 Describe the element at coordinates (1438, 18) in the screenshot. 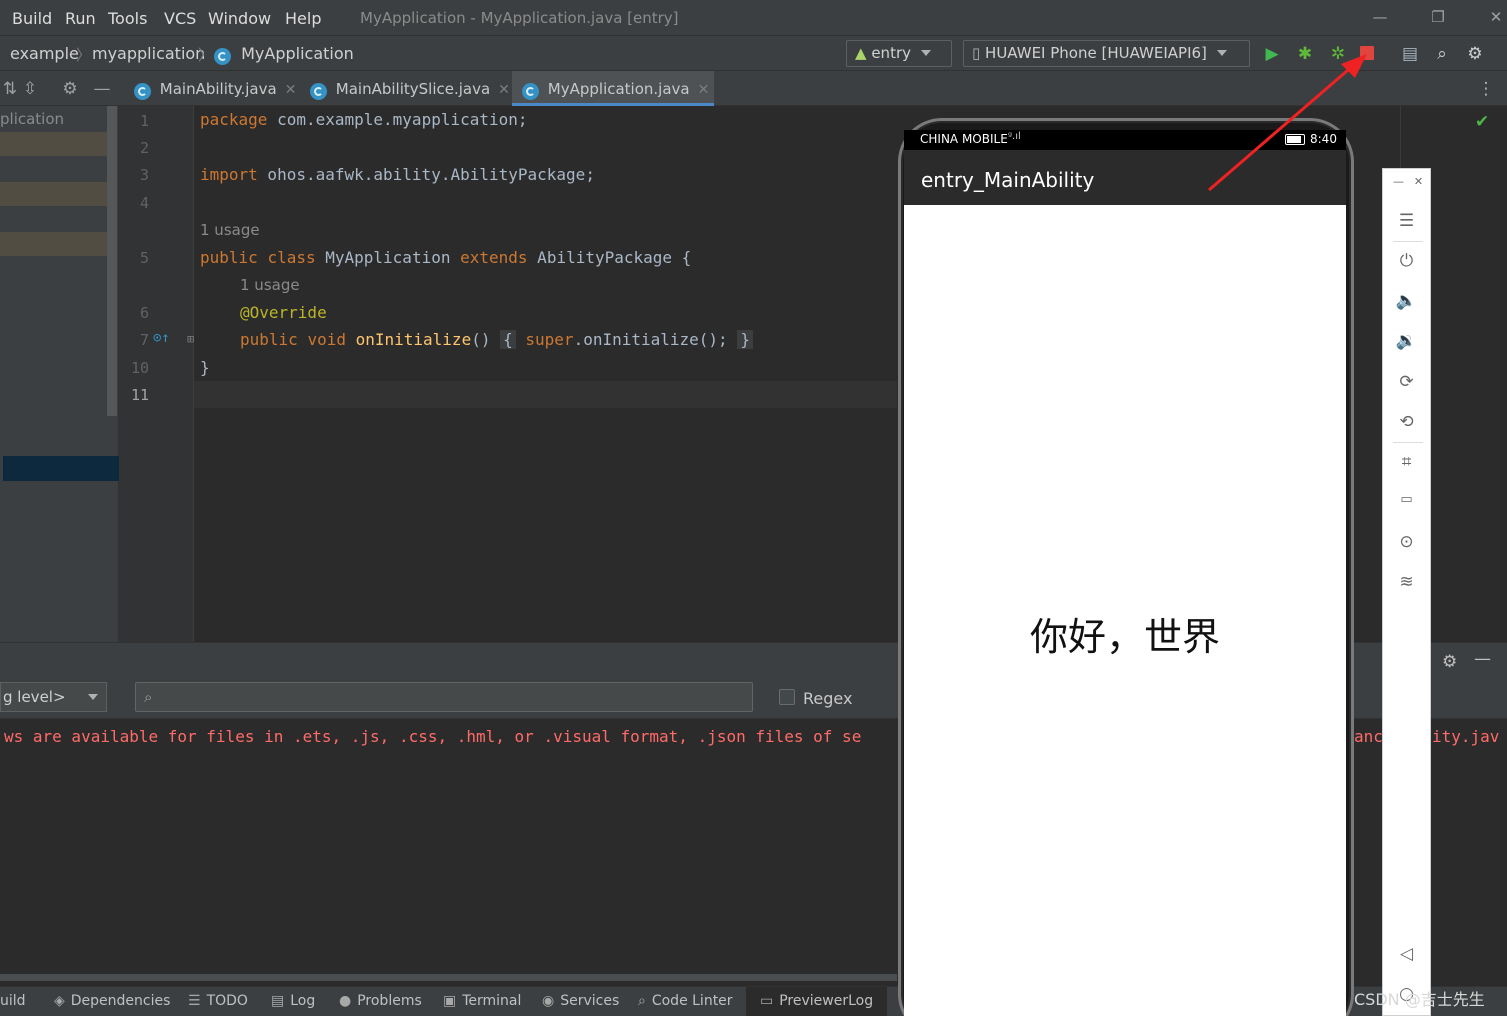

I see `restore-icon: ❐` at that location.